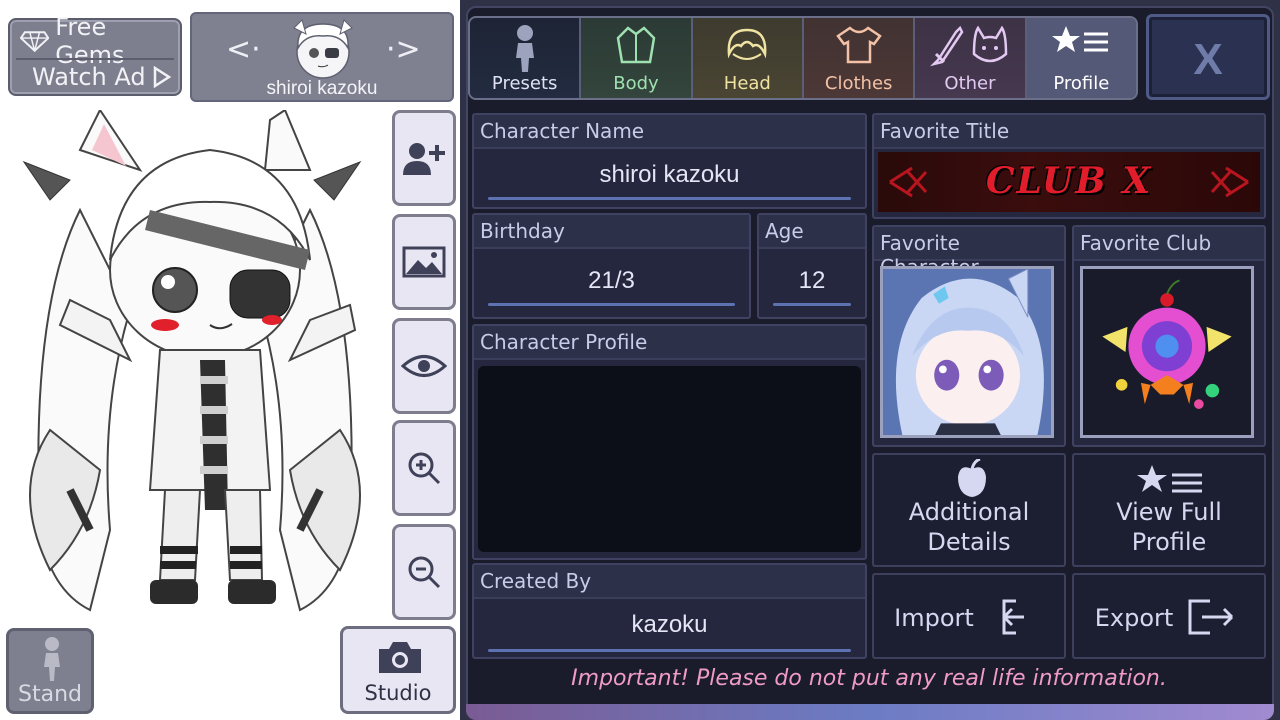 The image size is (1280, 720). I want to click on tab-clothes: Clothes, so click(859, 58).